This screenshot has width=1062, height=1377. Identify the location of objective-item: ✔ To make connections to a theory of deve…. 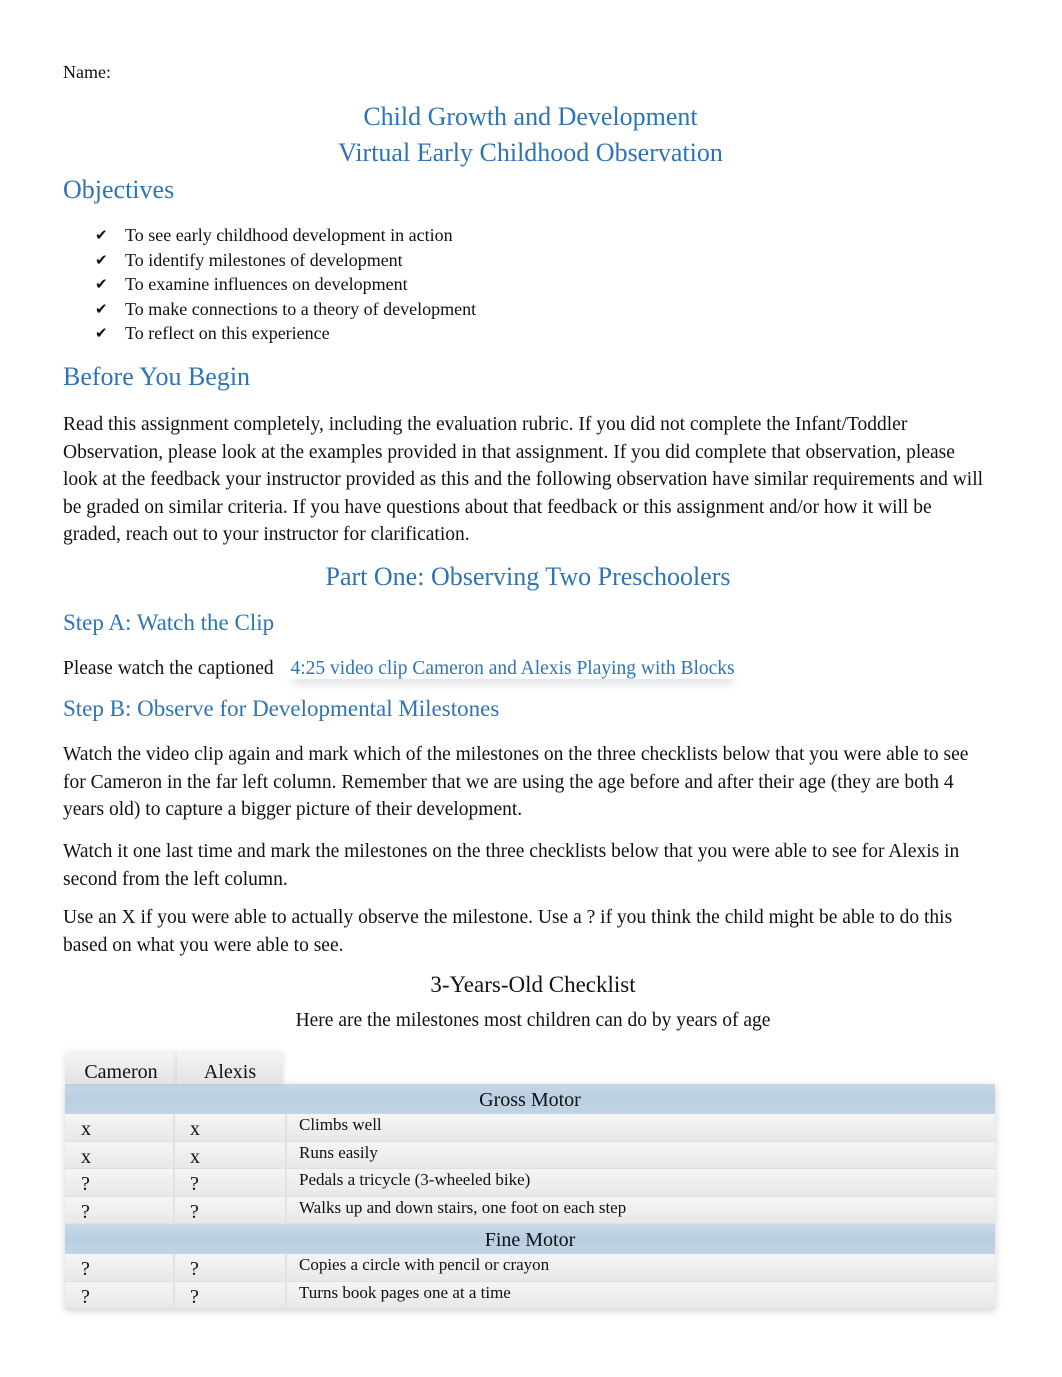
(285, 309).